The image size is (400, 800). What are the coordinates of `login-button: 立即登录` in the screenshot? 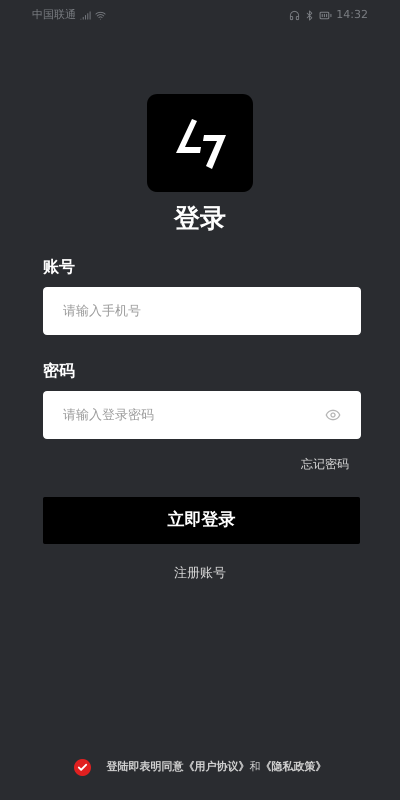 It's located at (201, 520).